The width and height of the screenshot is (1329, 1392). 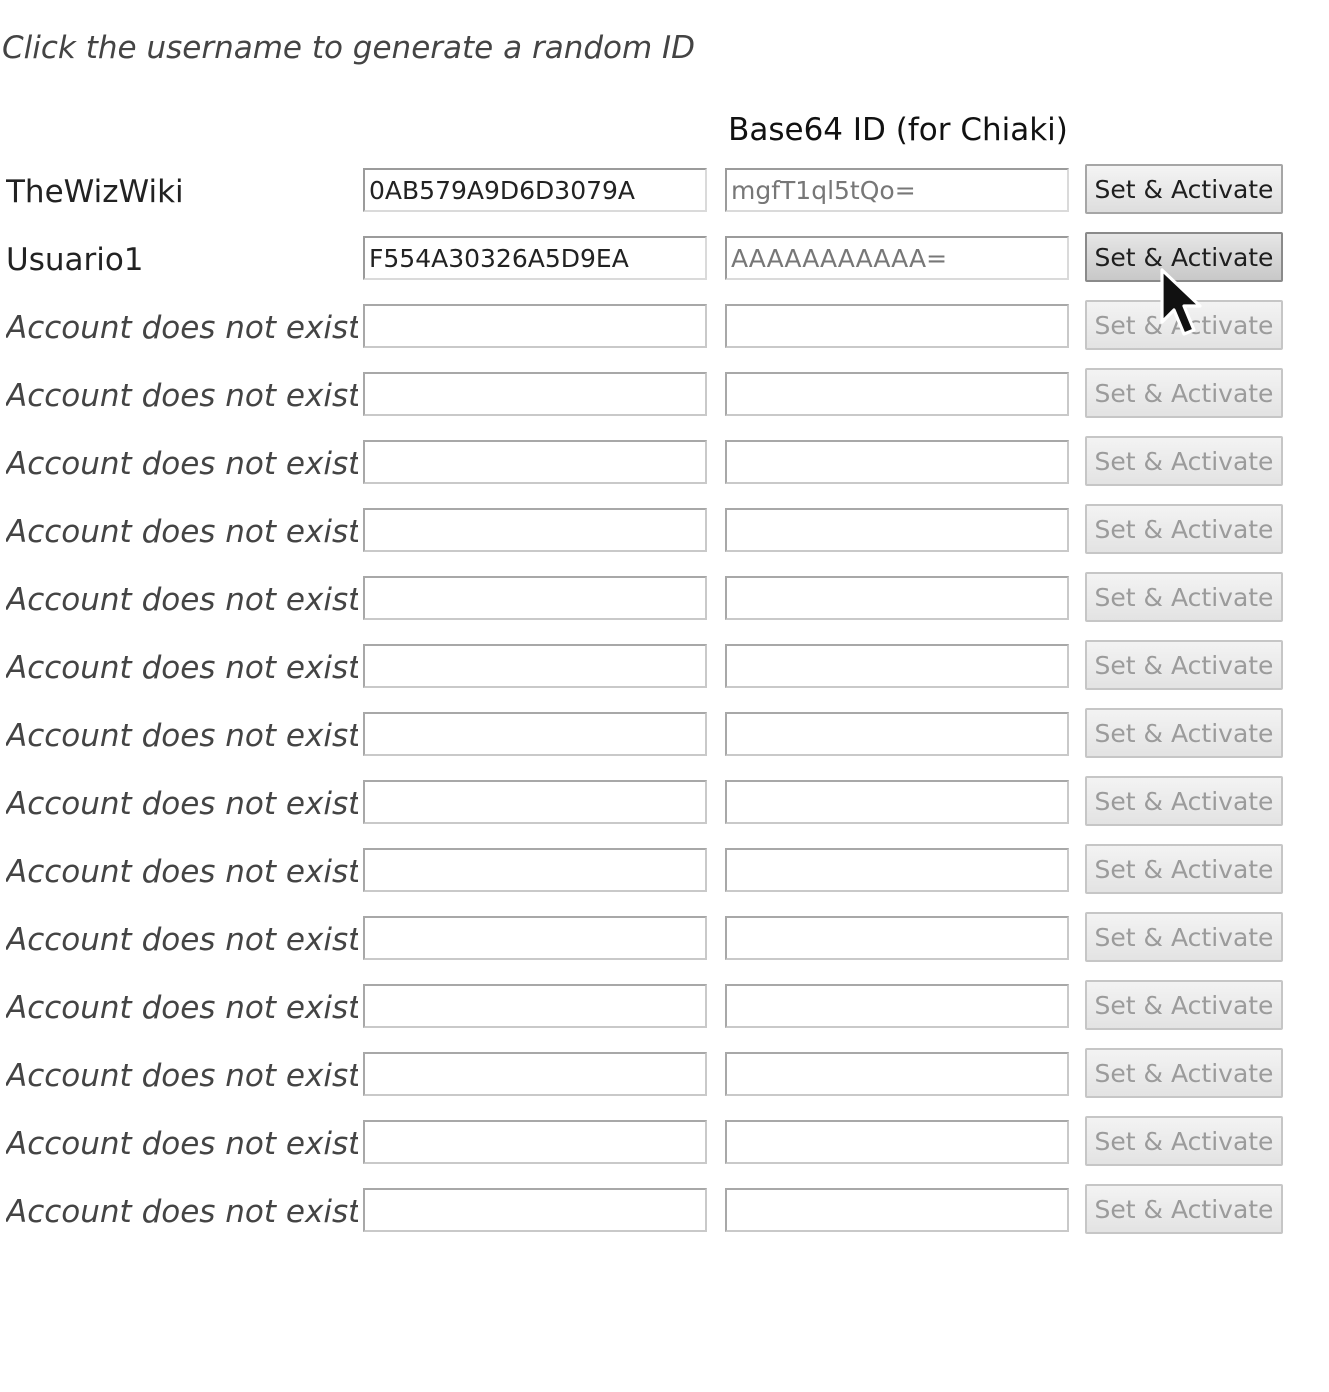 I want to click on base64-column-header: Base64 ID (for Chiaki), so click(x=898, y=130).